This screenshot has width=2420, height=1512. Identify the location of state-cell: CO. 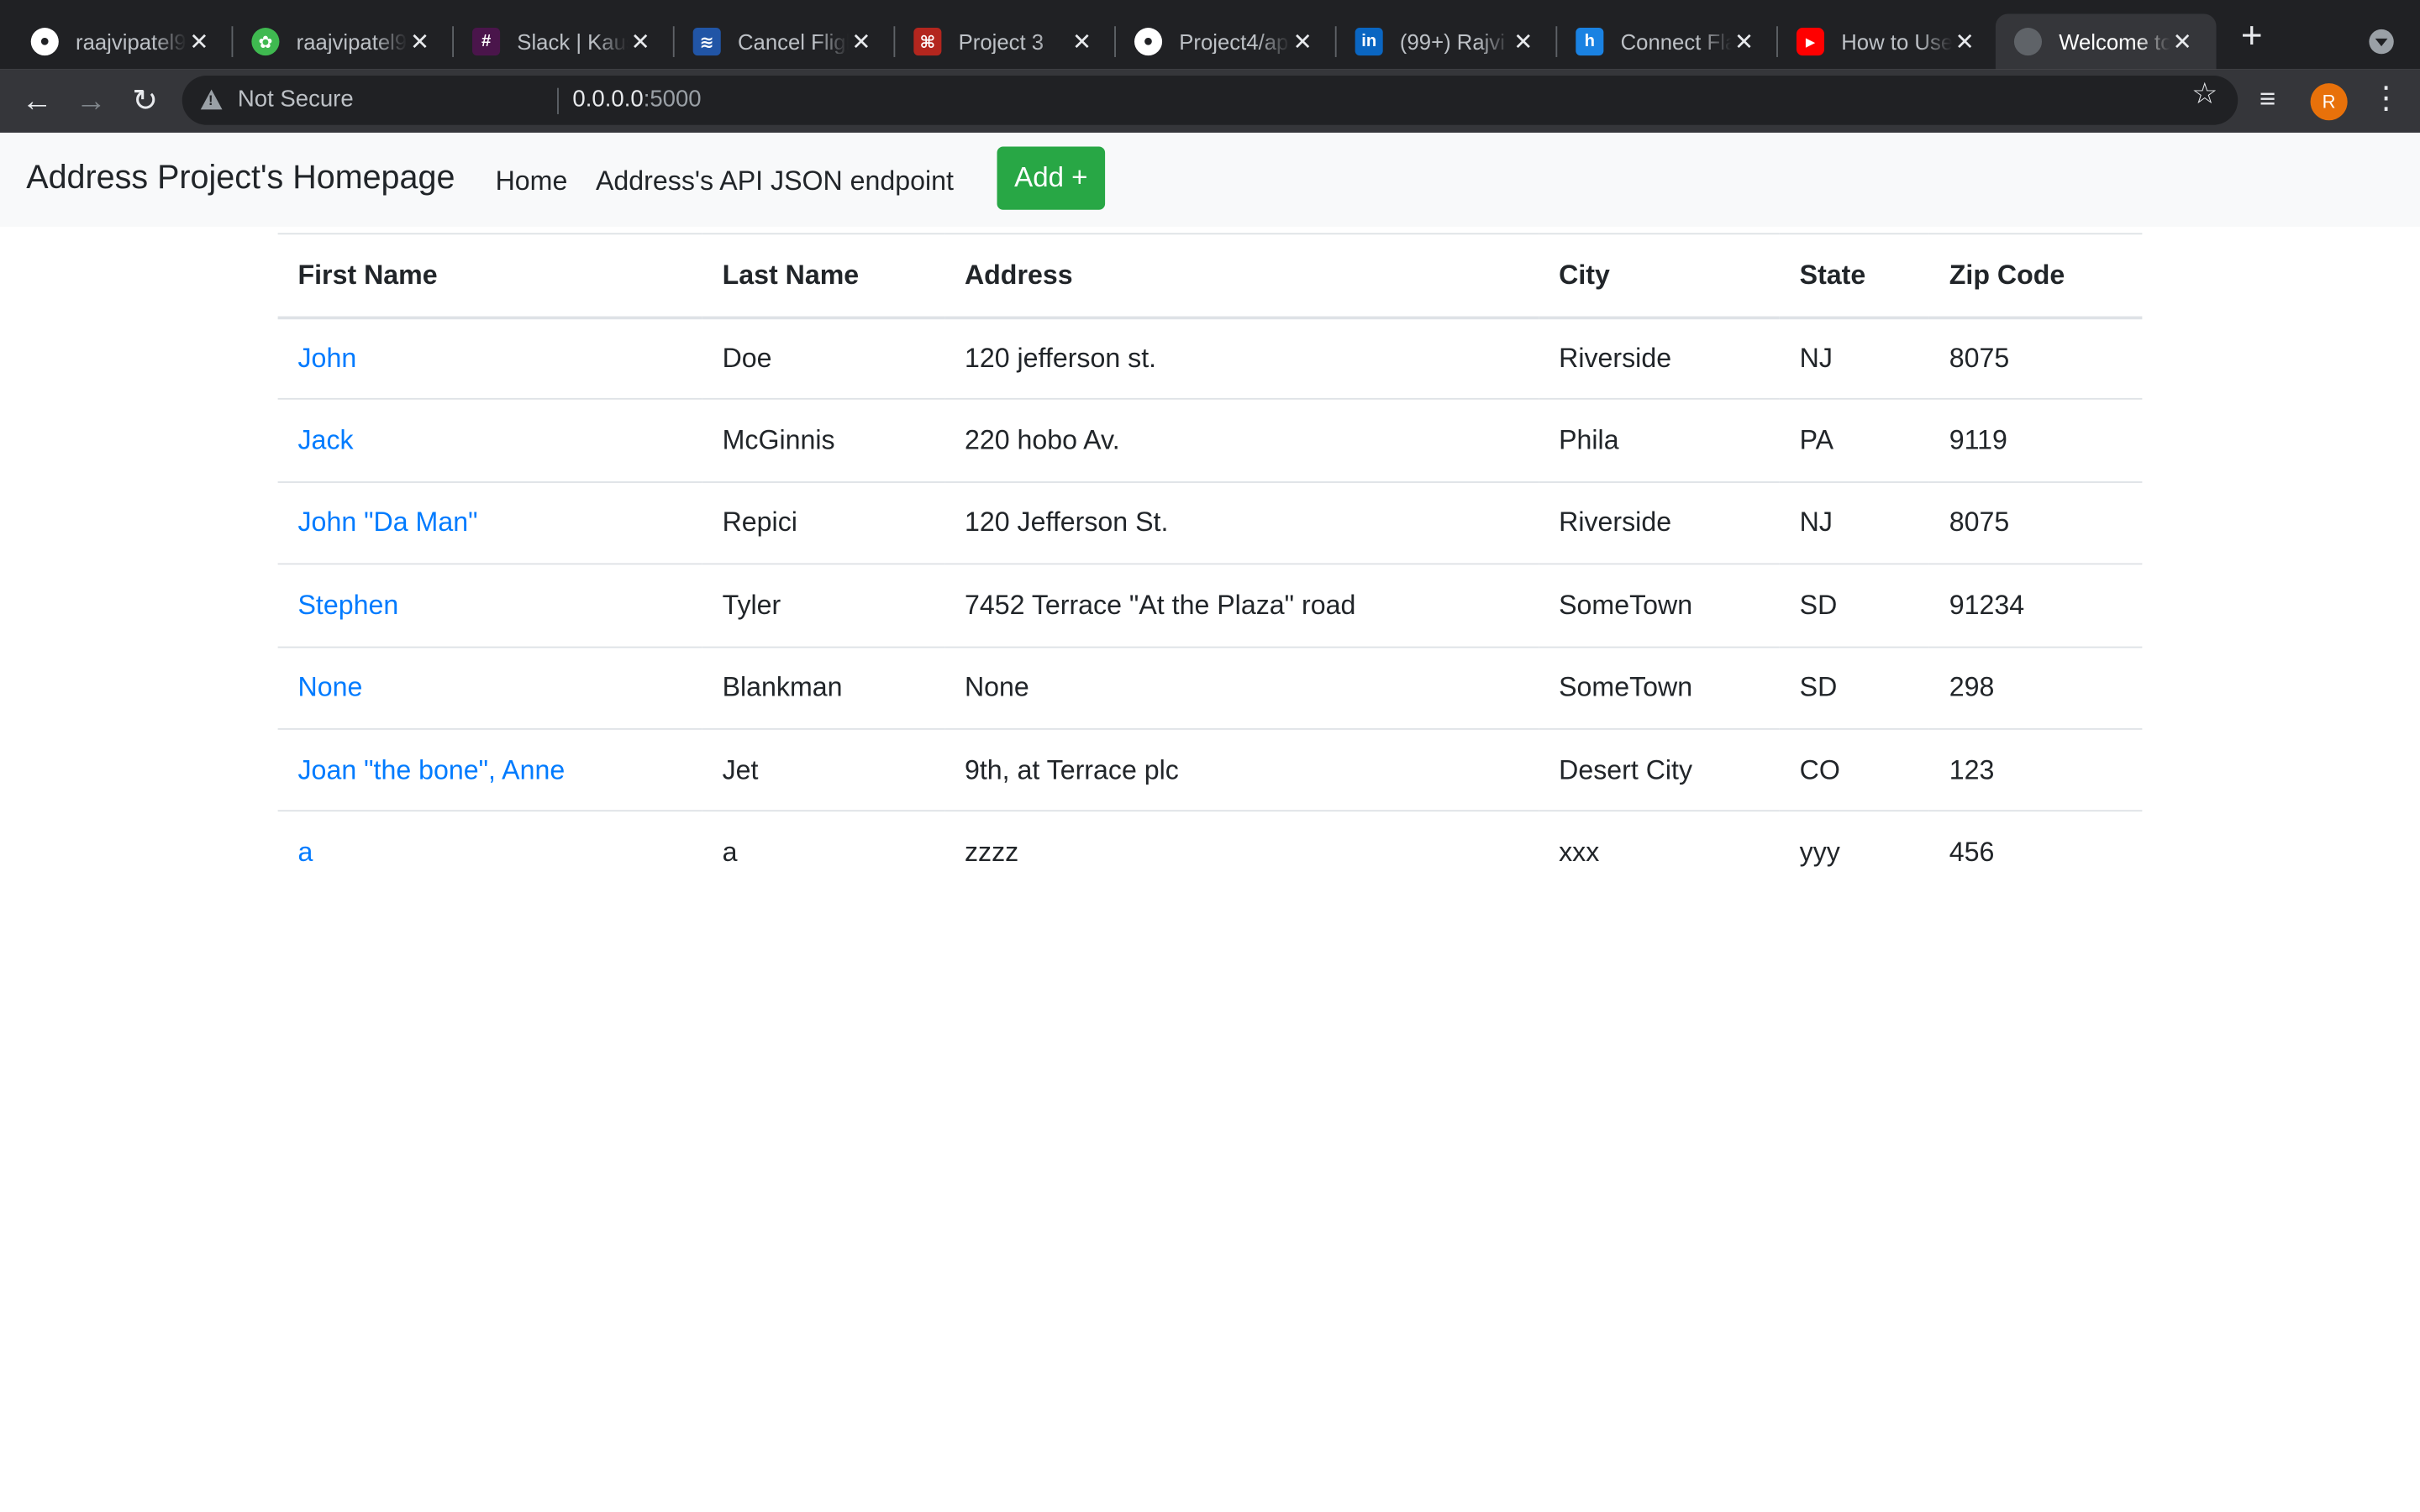
(1854, 769).